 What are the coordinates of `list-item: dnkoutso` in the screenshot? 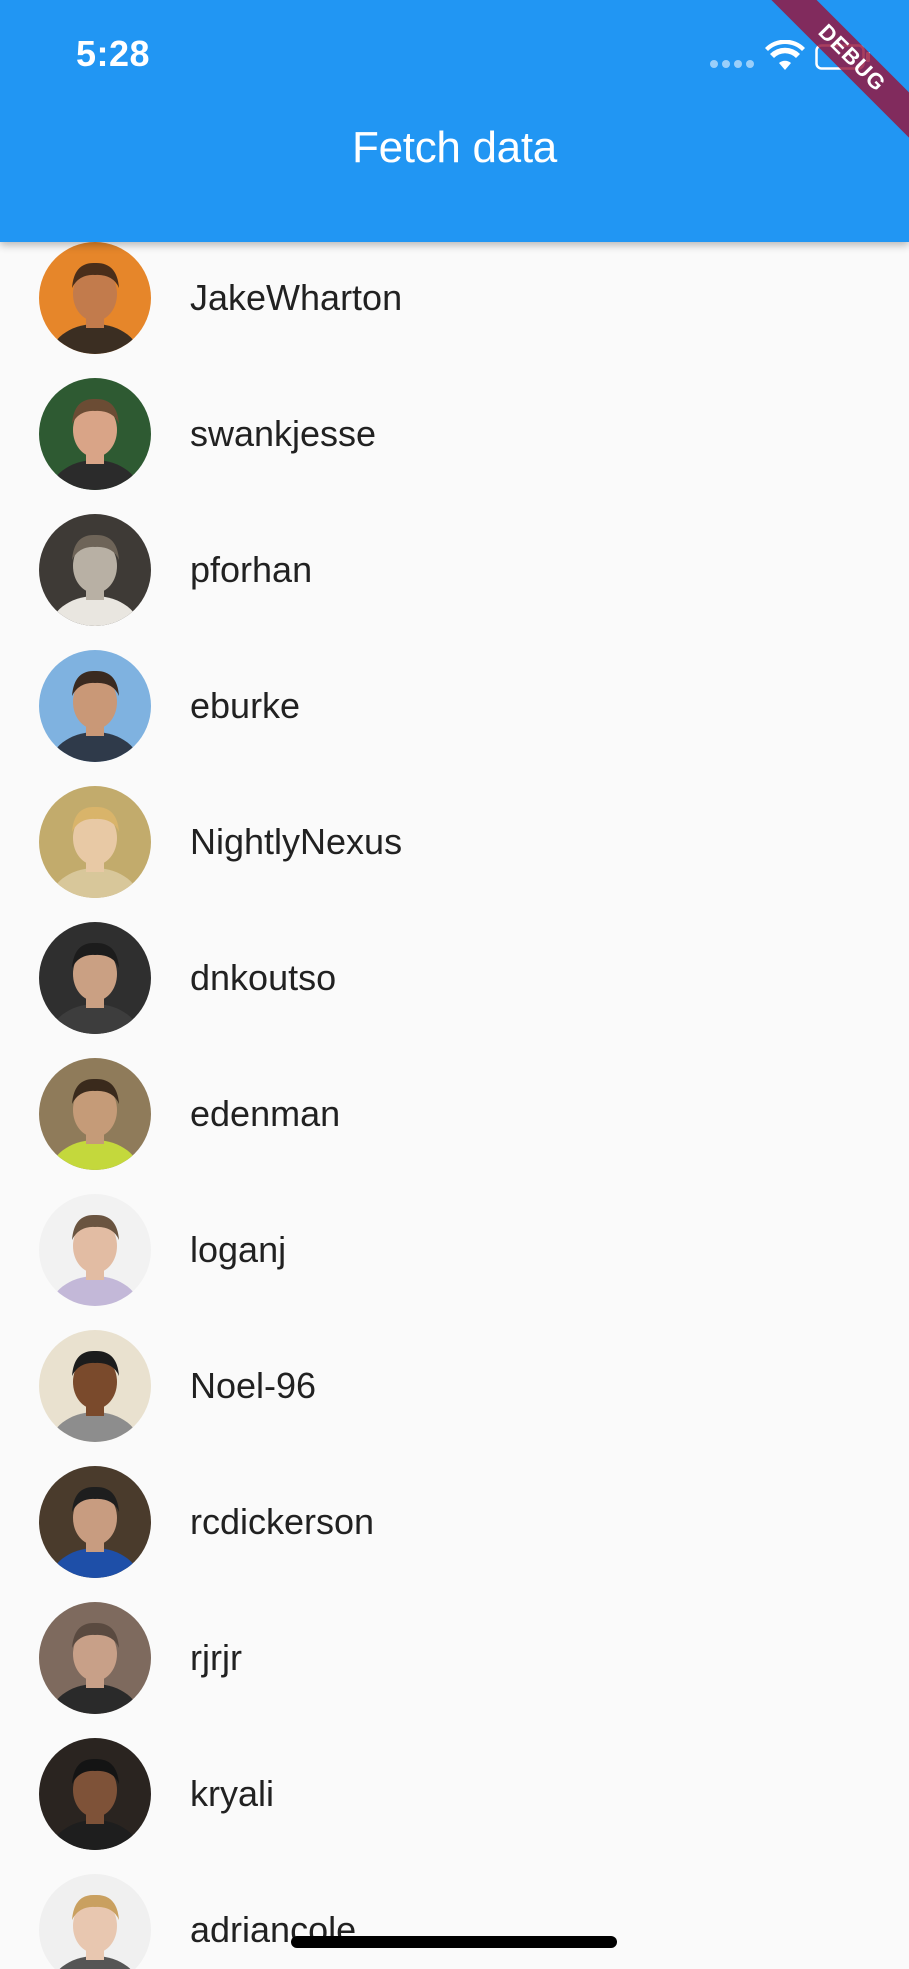 It's located at (454, 978).